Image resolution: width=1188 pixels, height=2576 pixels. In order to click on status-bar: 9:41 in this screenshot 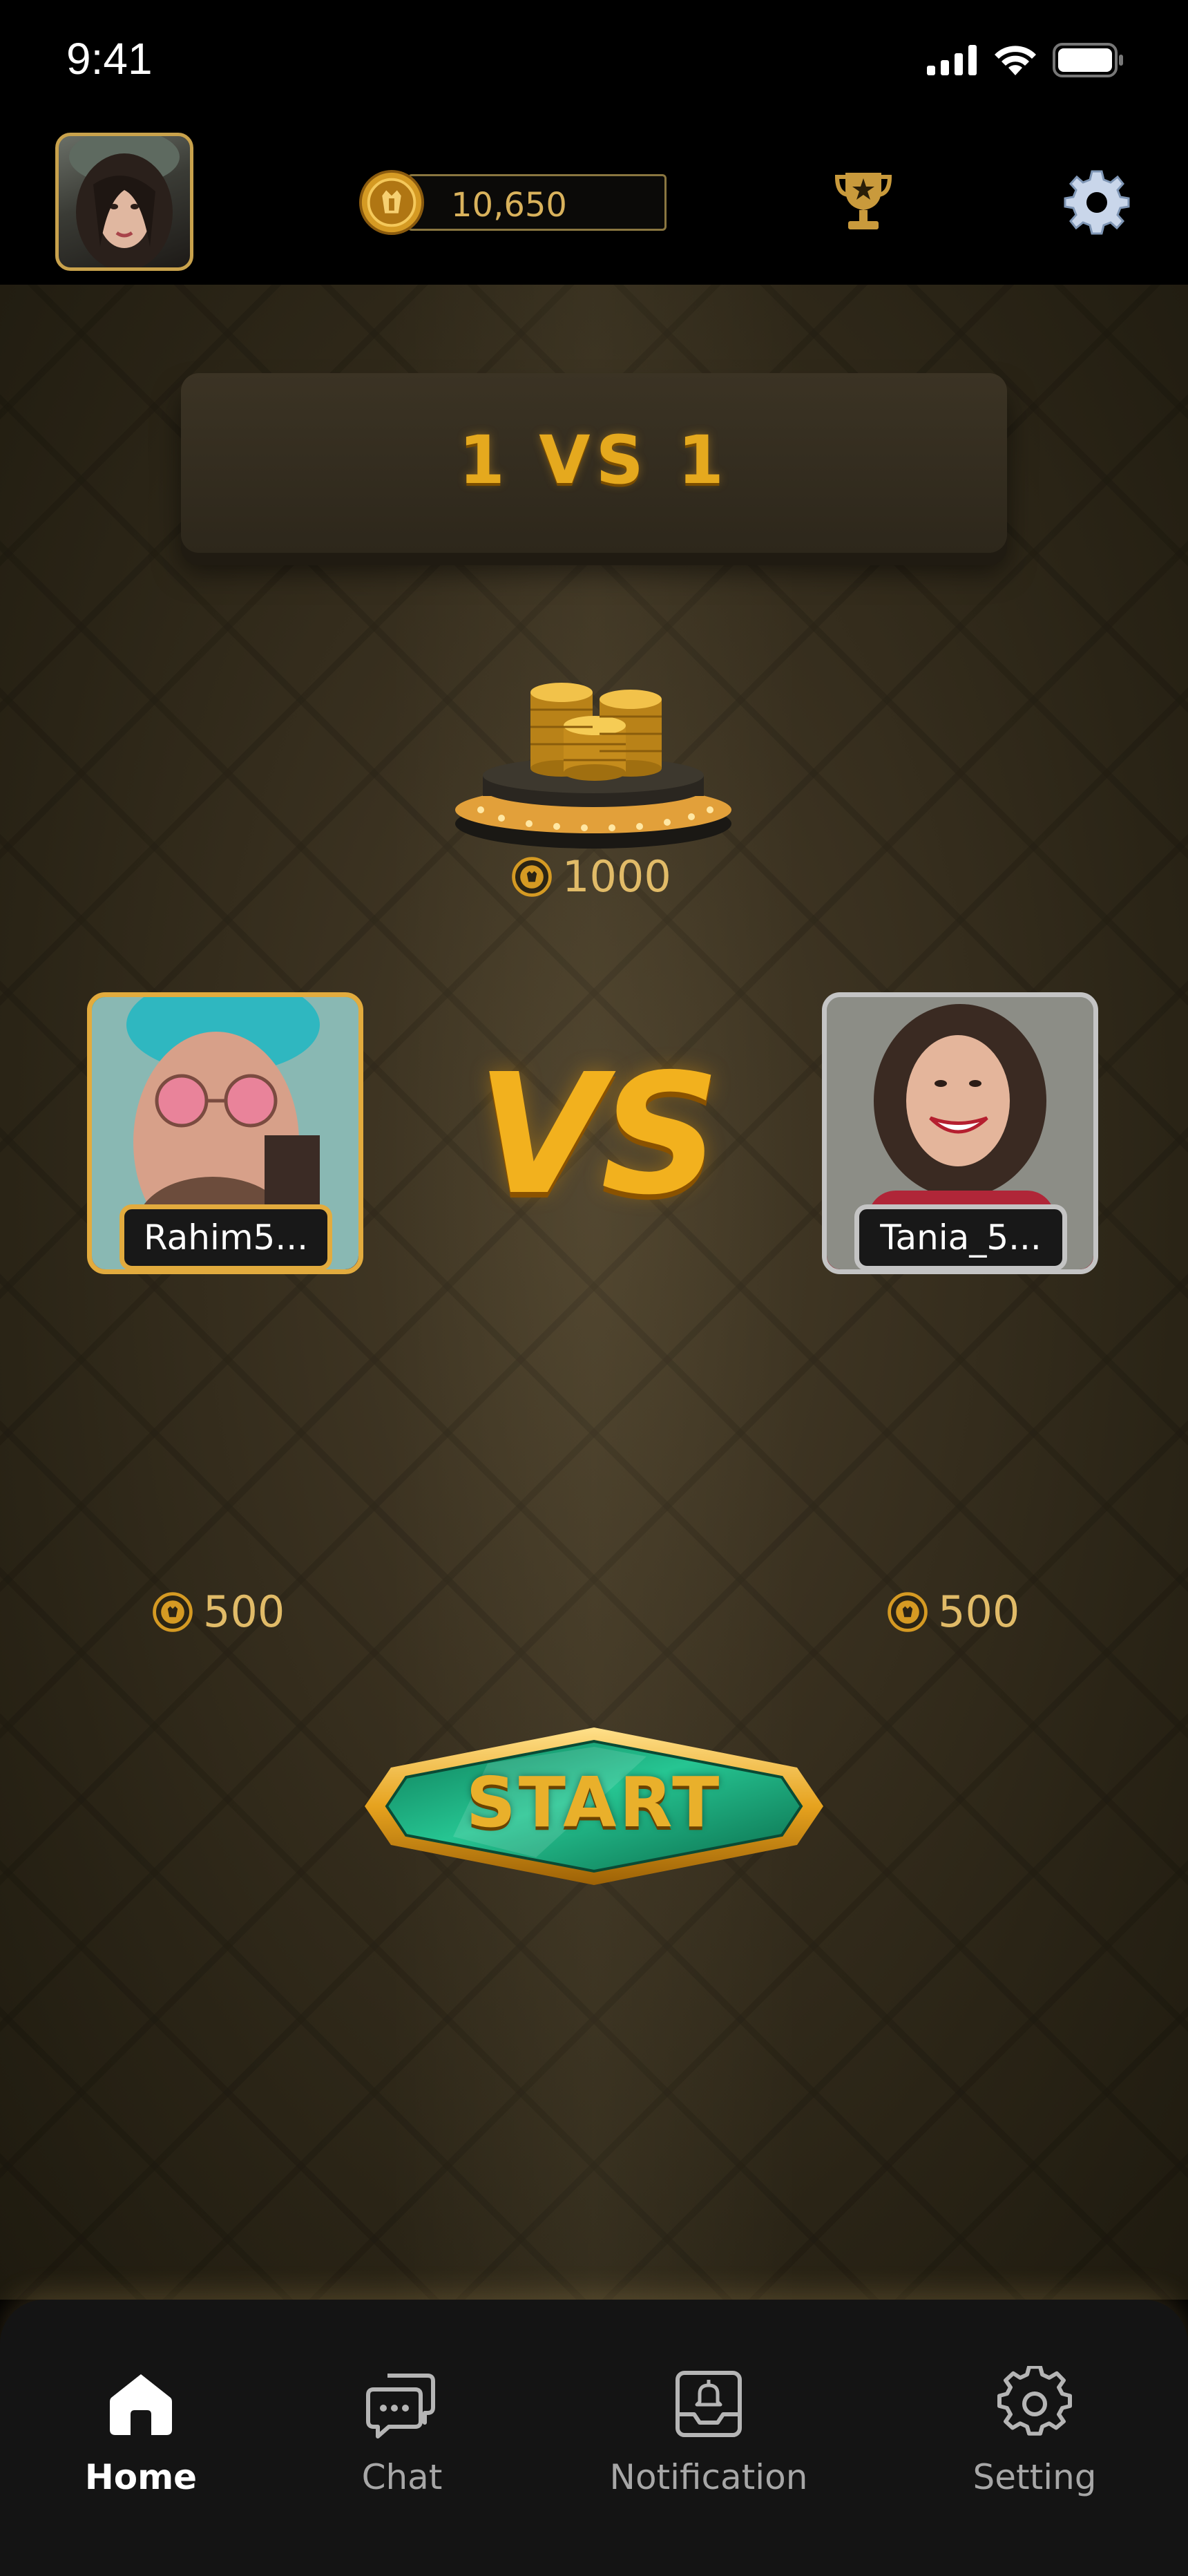, I will do `click(594, 62)`.